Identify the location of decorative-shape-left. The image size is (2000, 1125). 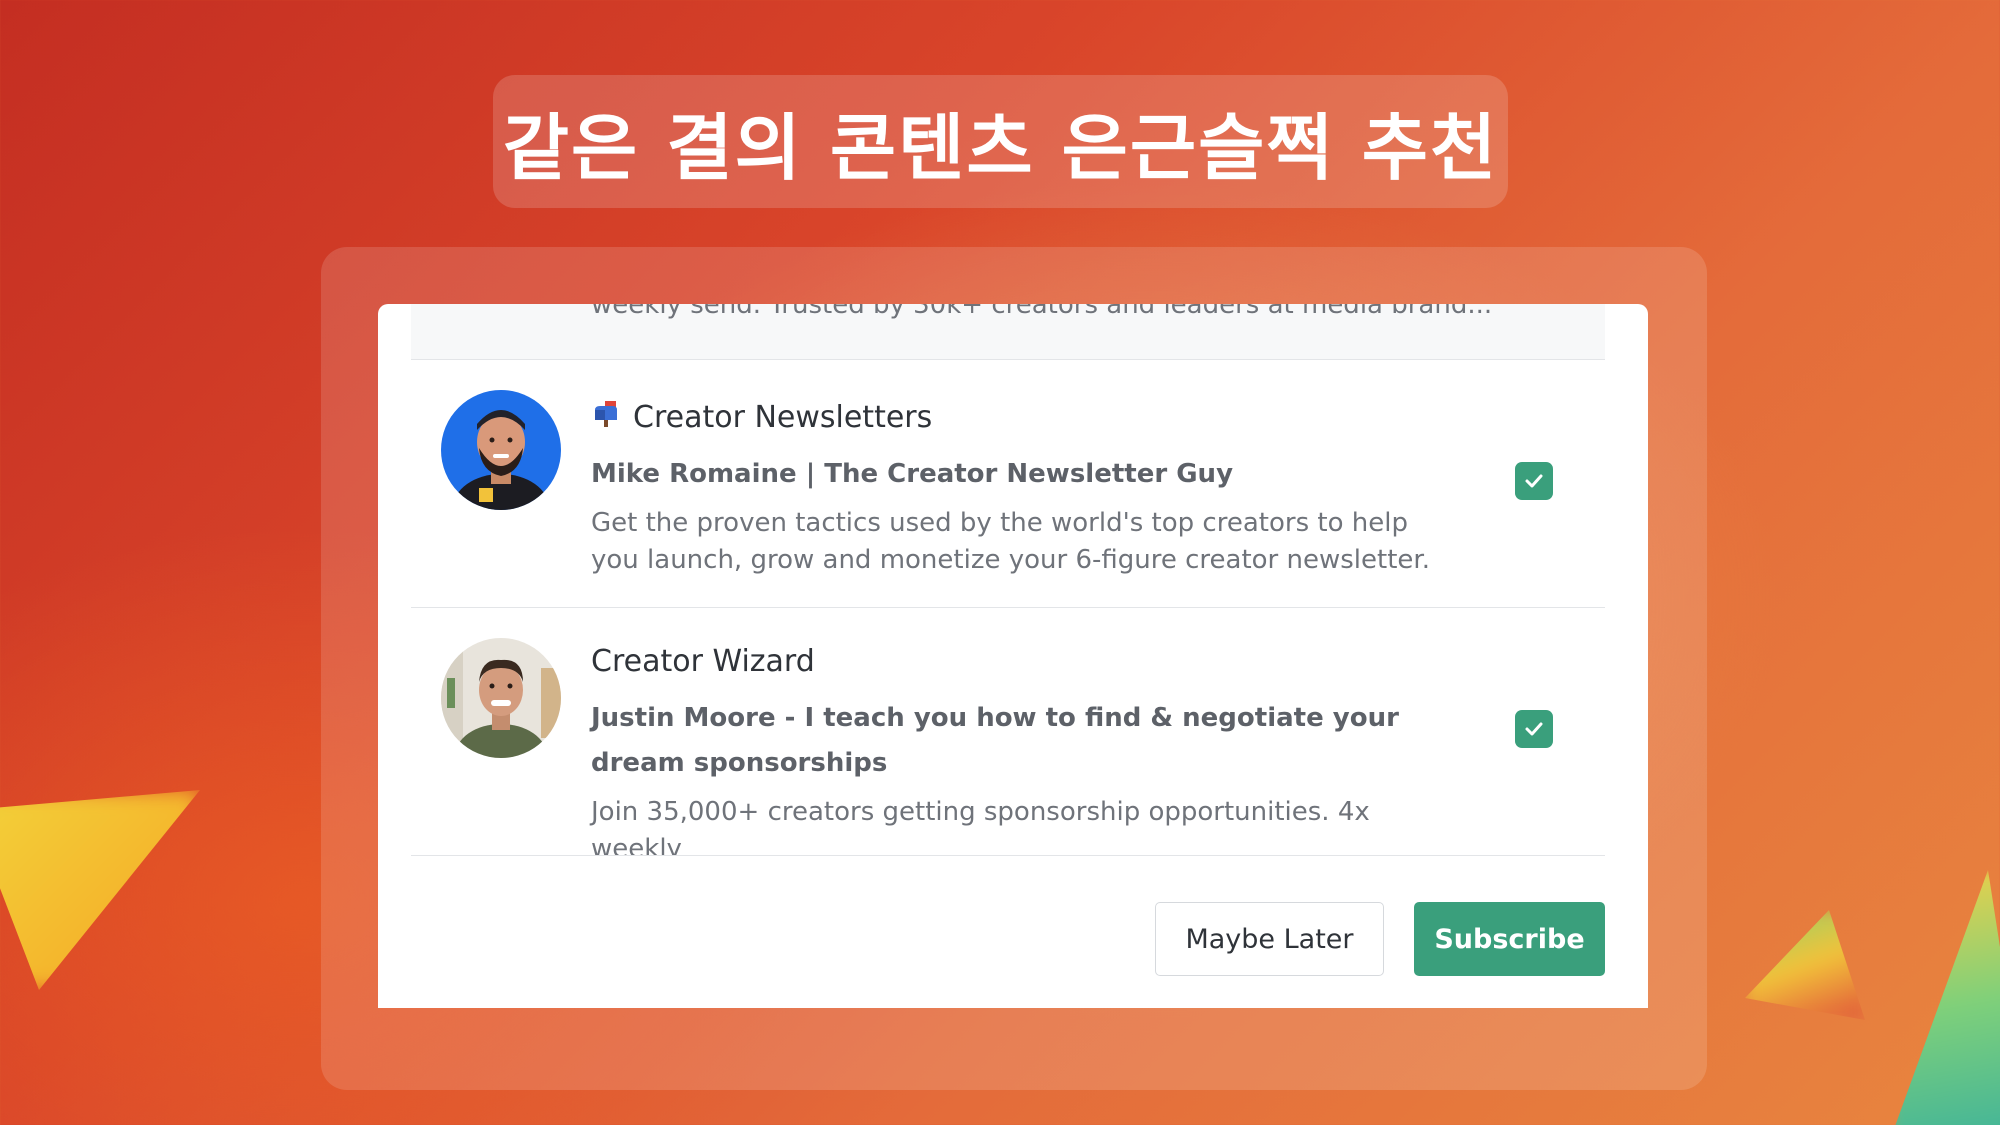
(100, 890).